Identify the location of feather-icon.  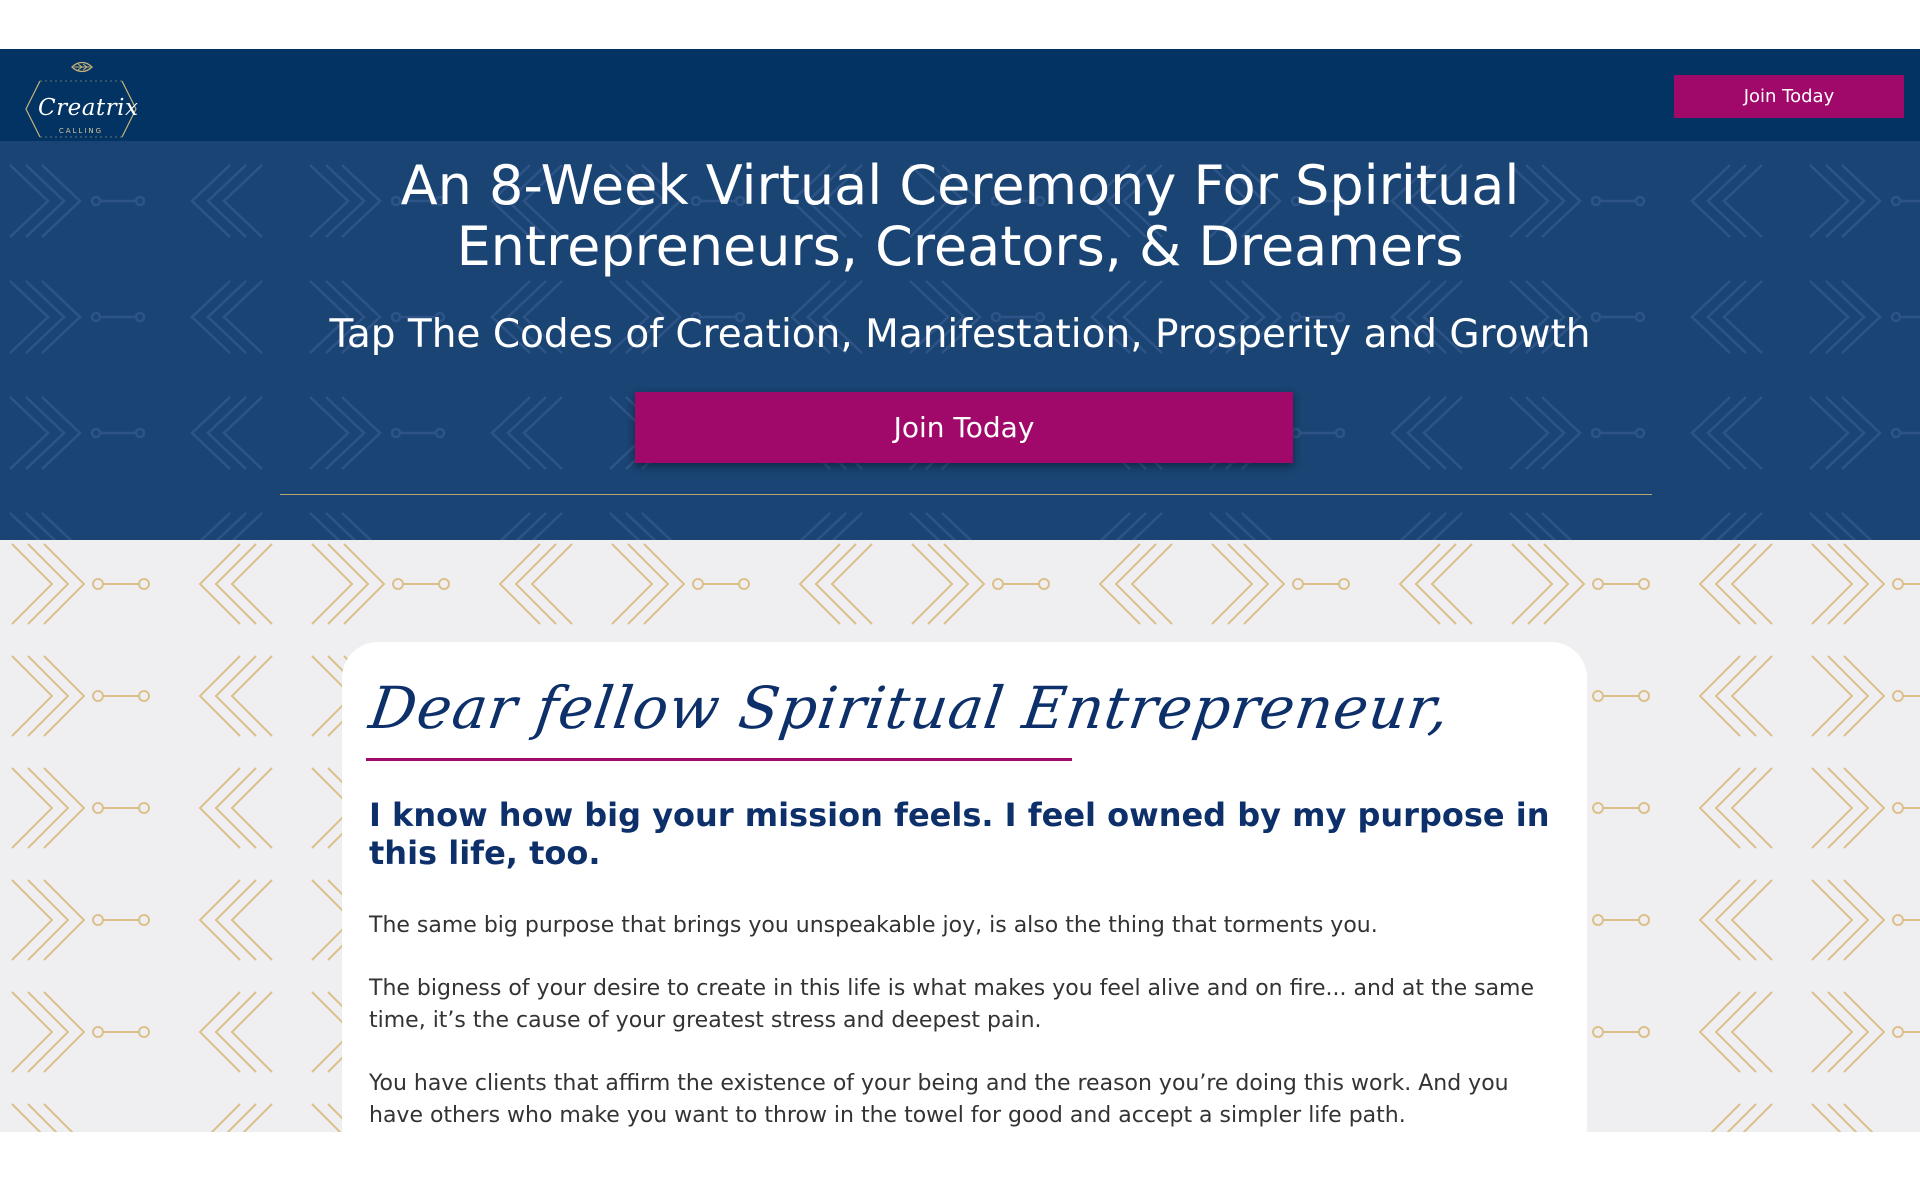
(82, 67).